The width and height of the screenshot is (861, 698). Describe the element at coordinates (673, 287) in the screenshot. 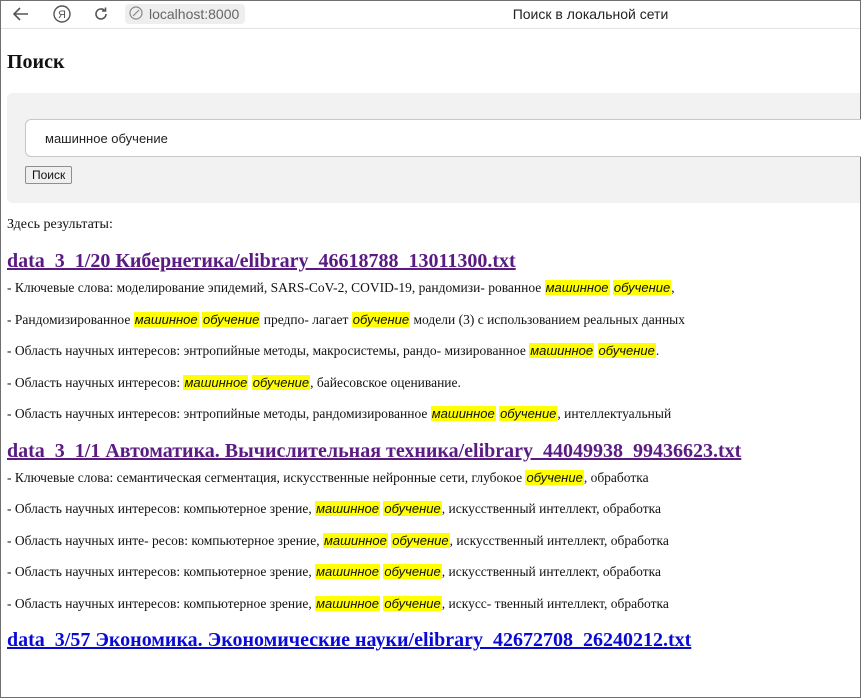

I see `snippet-text: ,` at that location.